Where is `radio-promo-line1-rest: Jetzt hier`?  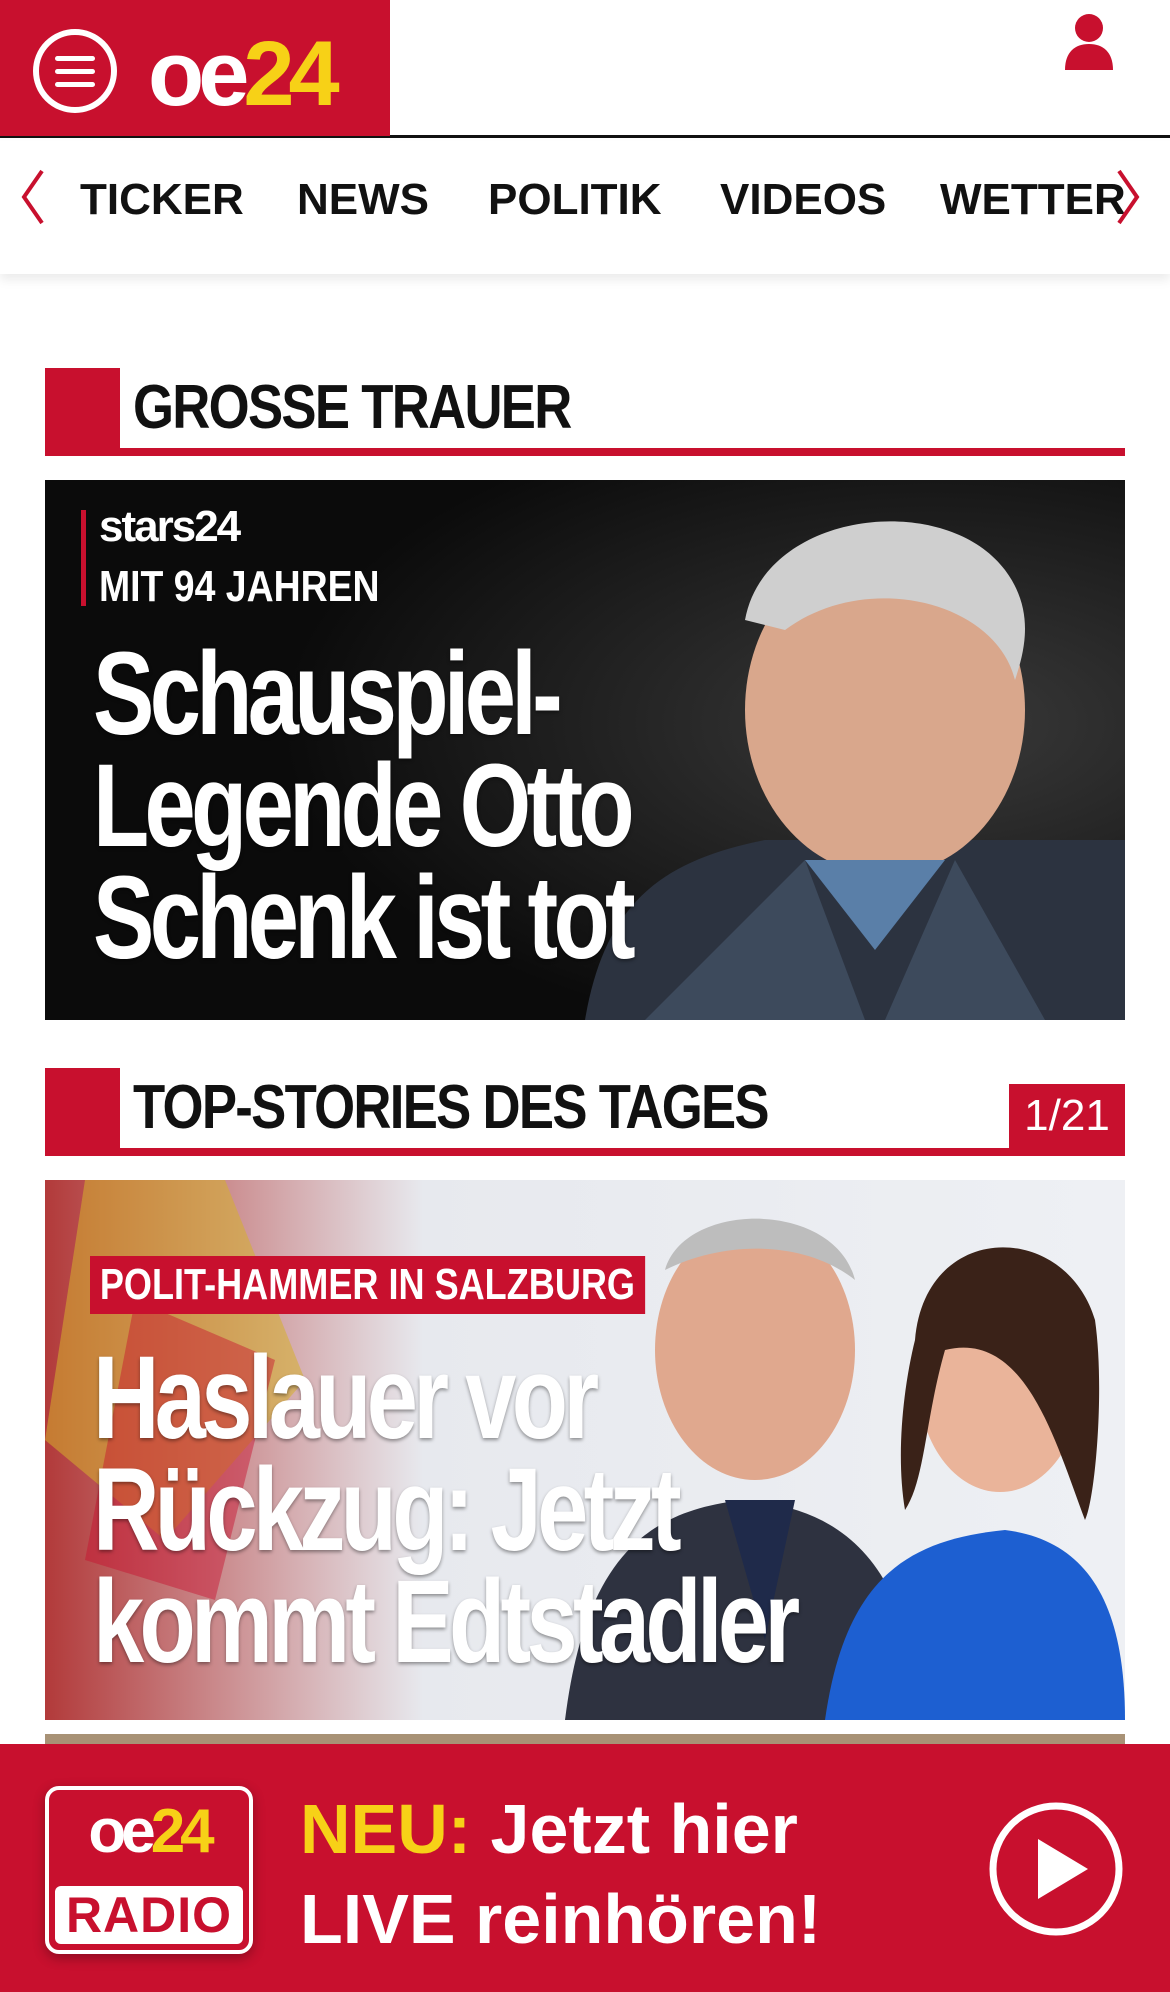
radio-promo-line1-rest: Jetzt hier is located at coordinates (634, 1829).